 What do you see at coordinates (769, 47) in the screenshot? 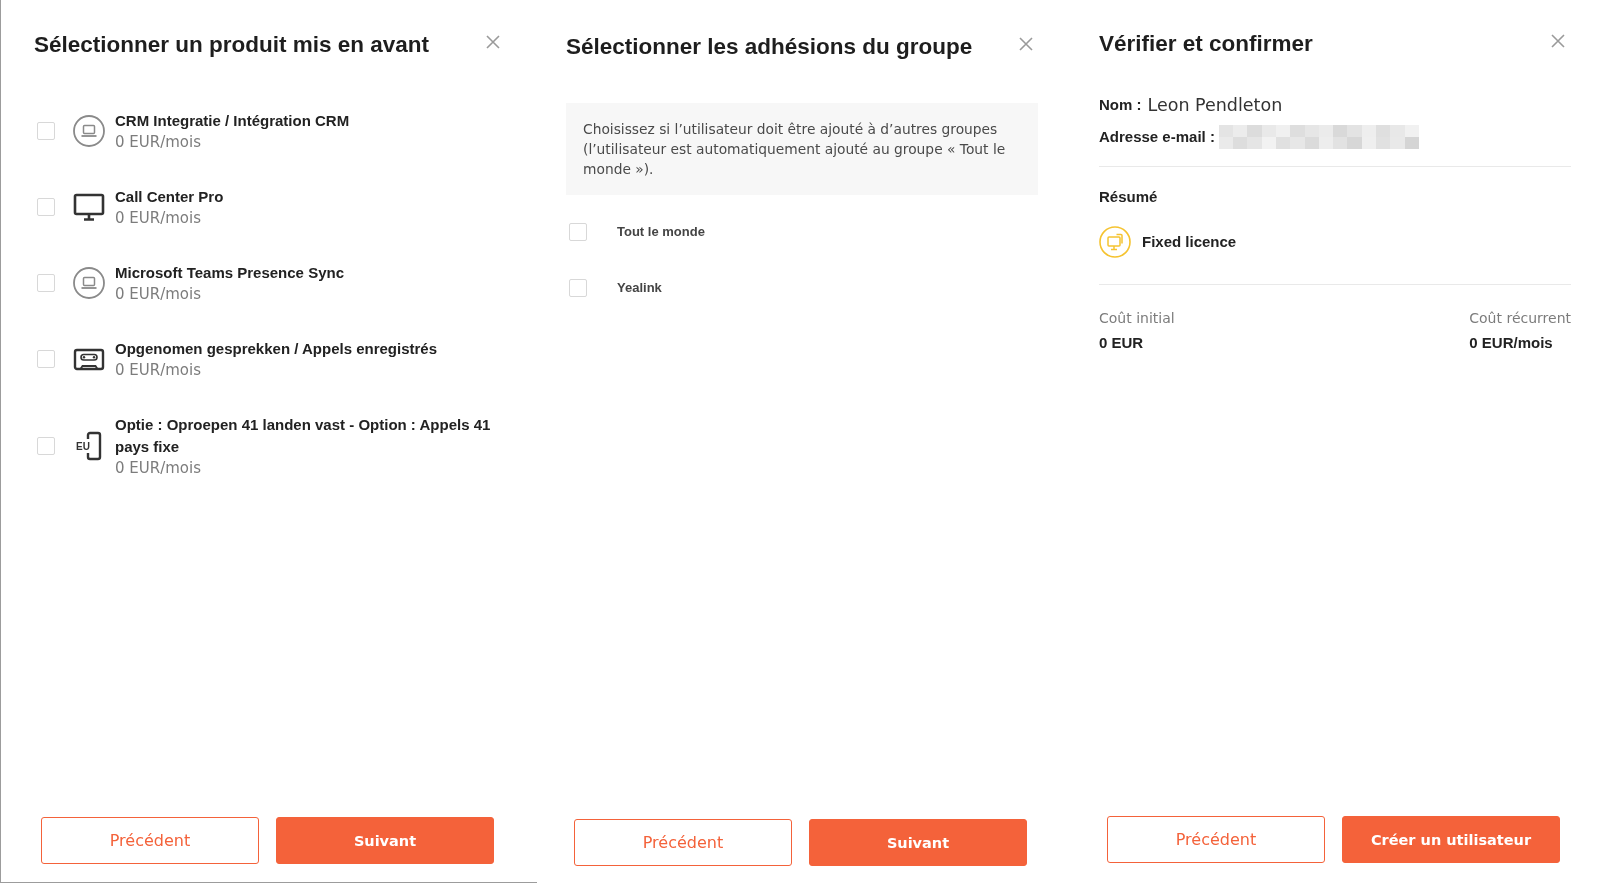
I see `panel-title: Sélectionner les adhésions du groupe` at bounding box center [769, 47].